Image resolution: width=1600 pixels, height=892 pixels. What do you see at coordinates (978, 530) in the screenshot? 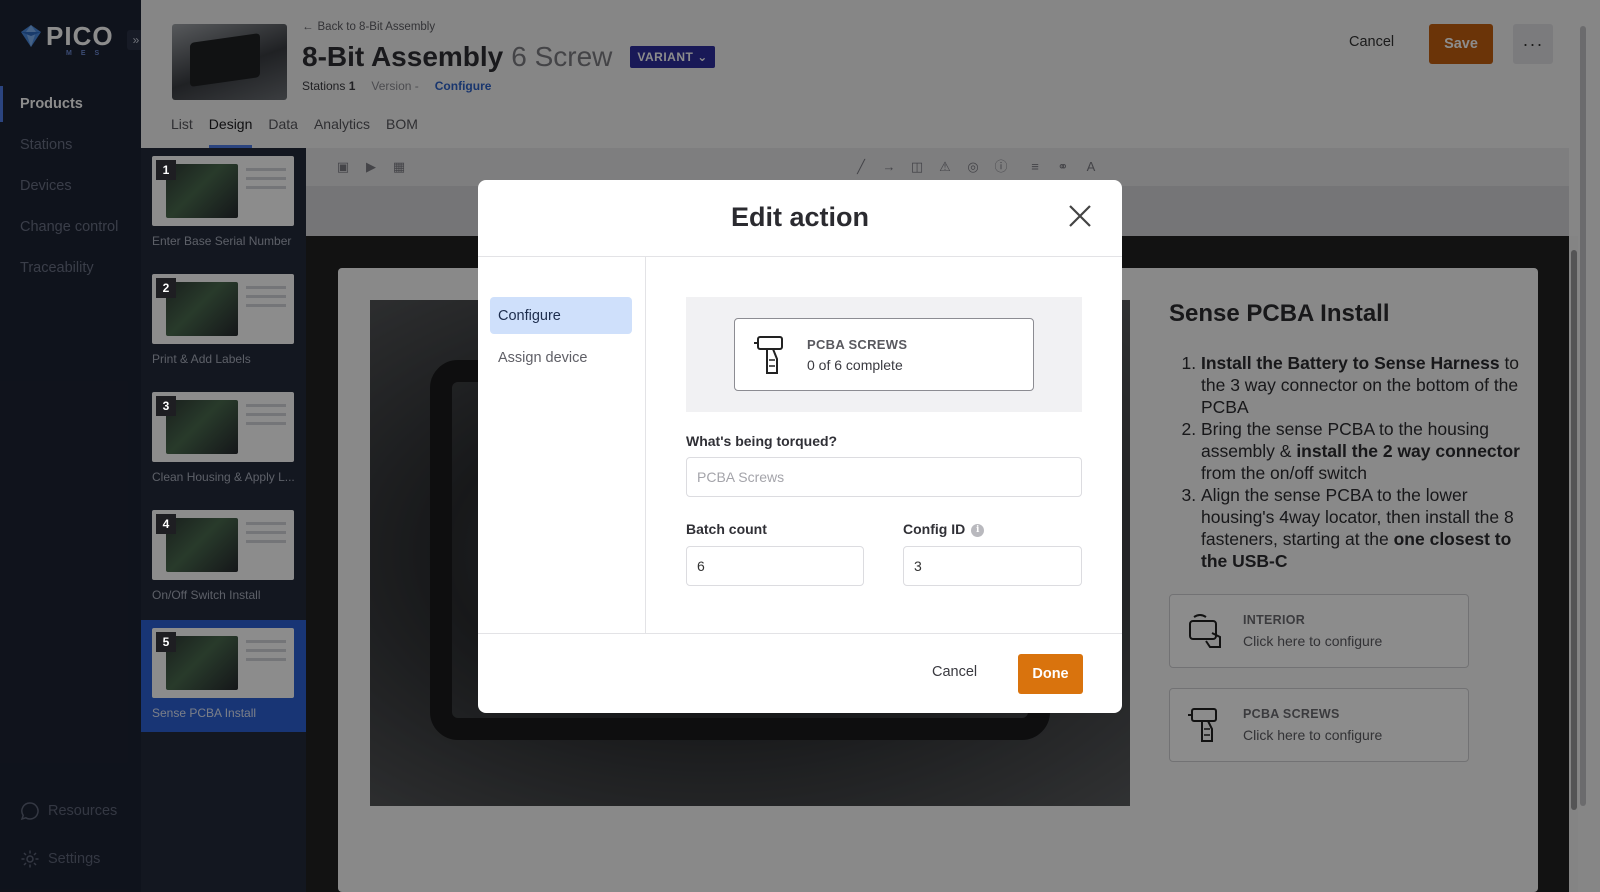
I see `info-icon: i` at bounding box center [978, 530].